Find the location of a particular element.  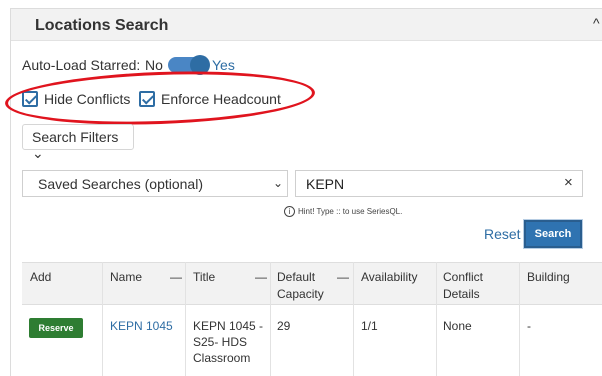

search-button: Search is located at coordinates (553, 234).